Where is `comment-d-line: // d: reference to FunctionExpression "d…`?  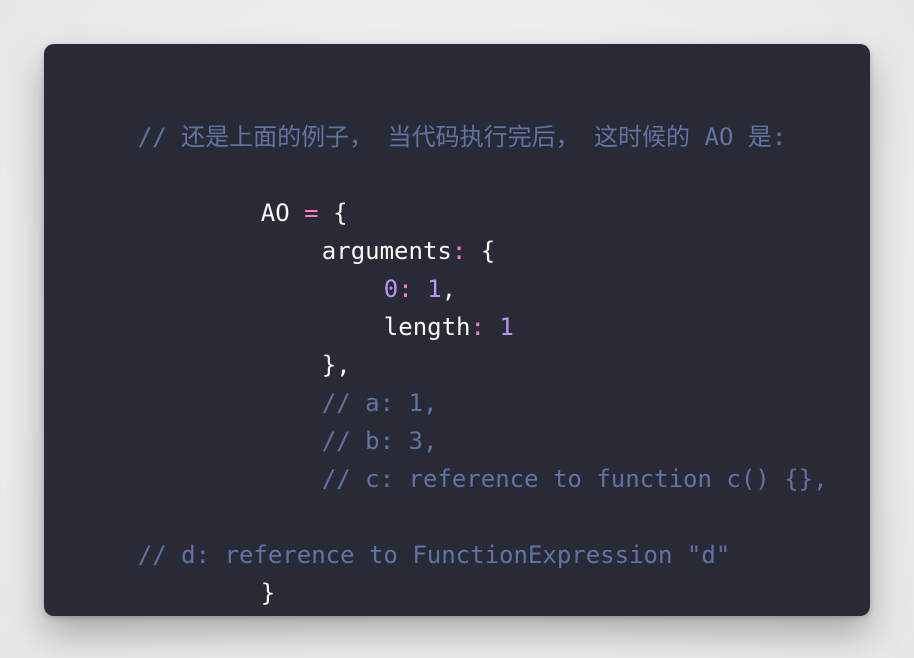
comment-d-line: // d: reference to FunctionExpression "d… is located at coordinates (405, 533).